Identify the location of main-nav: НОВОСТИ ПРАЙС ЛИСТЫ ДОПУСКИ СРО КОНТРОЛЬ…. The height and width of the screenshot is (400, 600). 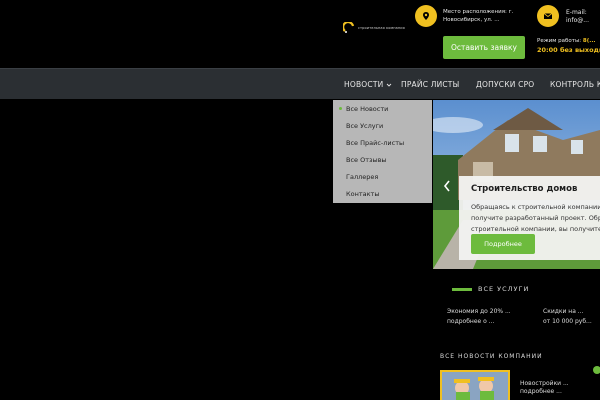
(300, 83).